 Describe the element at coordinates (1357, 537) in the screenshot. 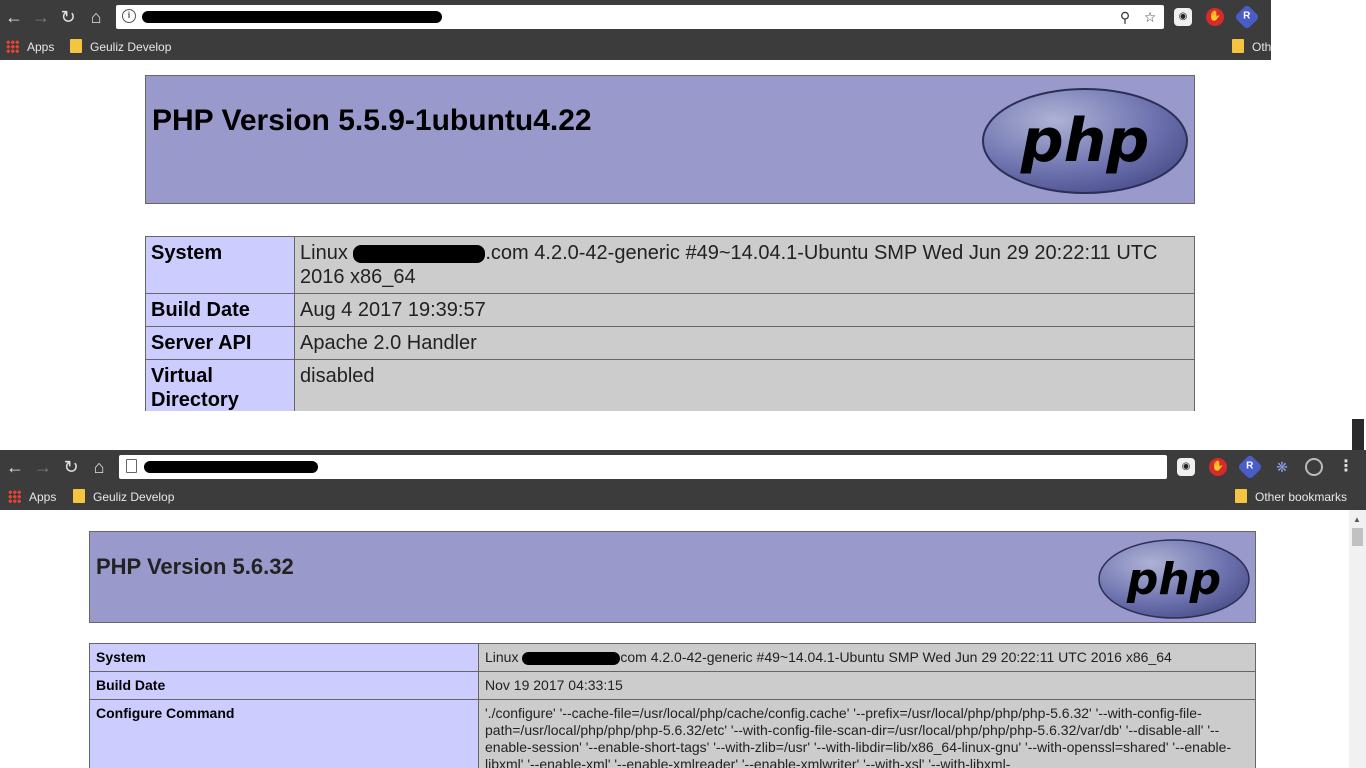

I see `scroll-thumb` at that location.